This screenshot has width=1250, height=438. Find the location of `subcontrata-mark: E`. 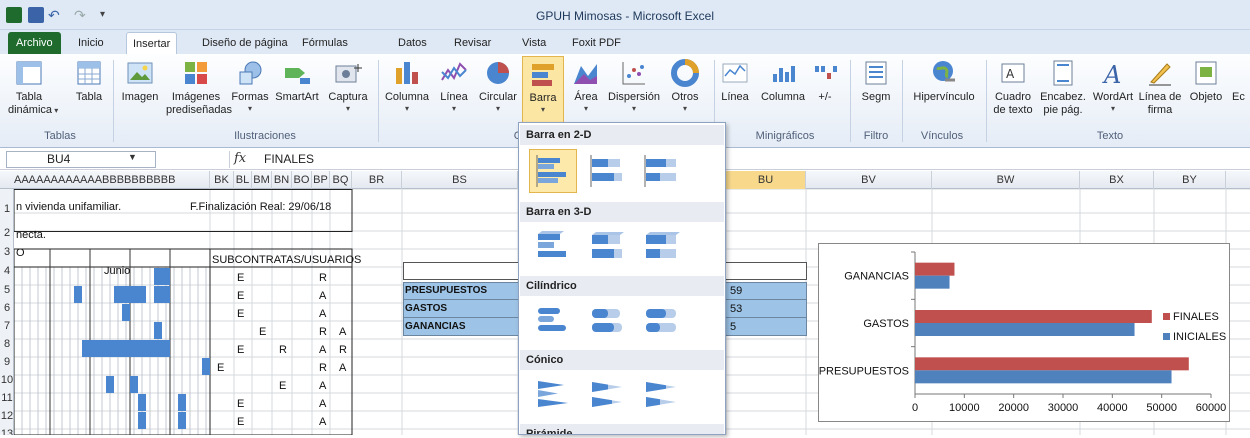

subcontrata-mark: E is located at coordinates (240, 296).